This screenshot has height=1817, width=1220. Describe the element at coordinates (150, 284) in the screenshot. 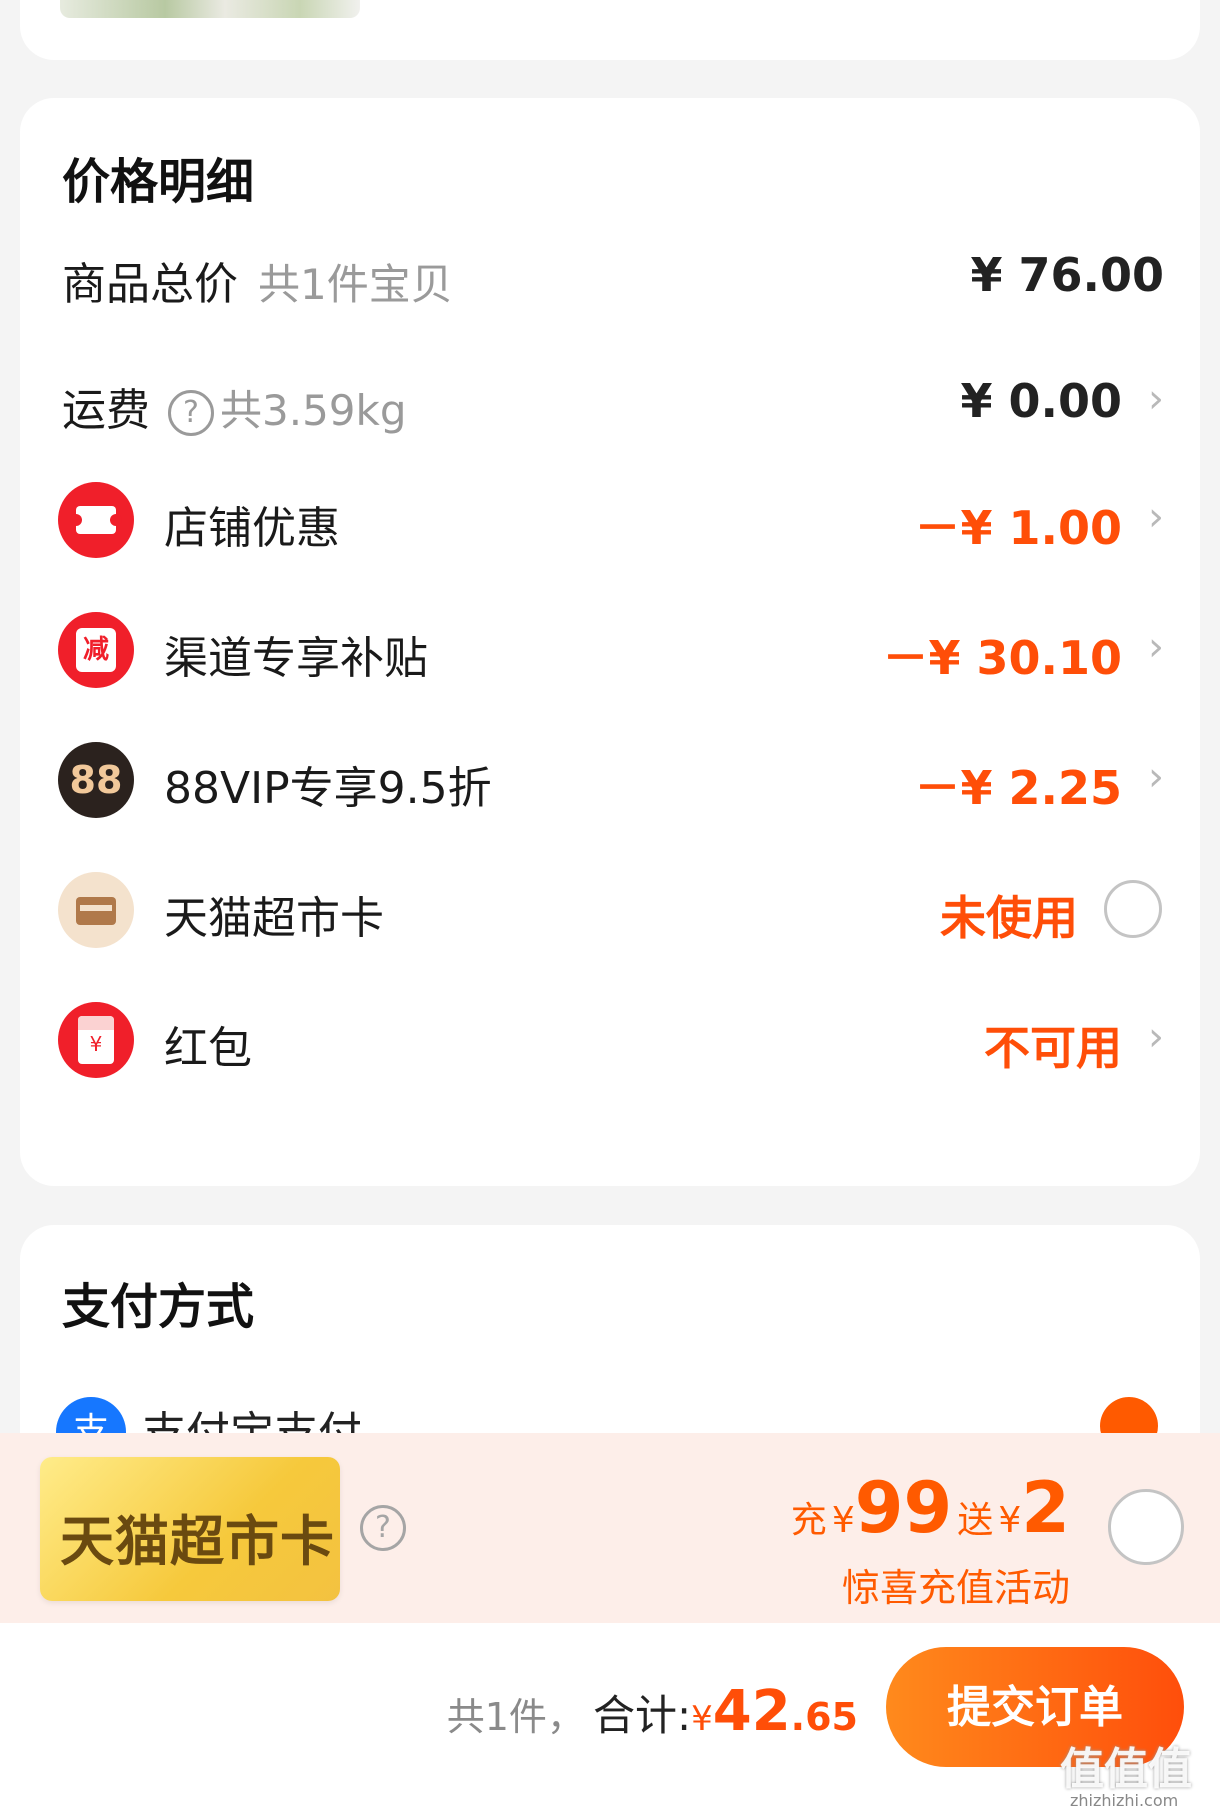

I see `goods-total-label: 商品总价` at that location.